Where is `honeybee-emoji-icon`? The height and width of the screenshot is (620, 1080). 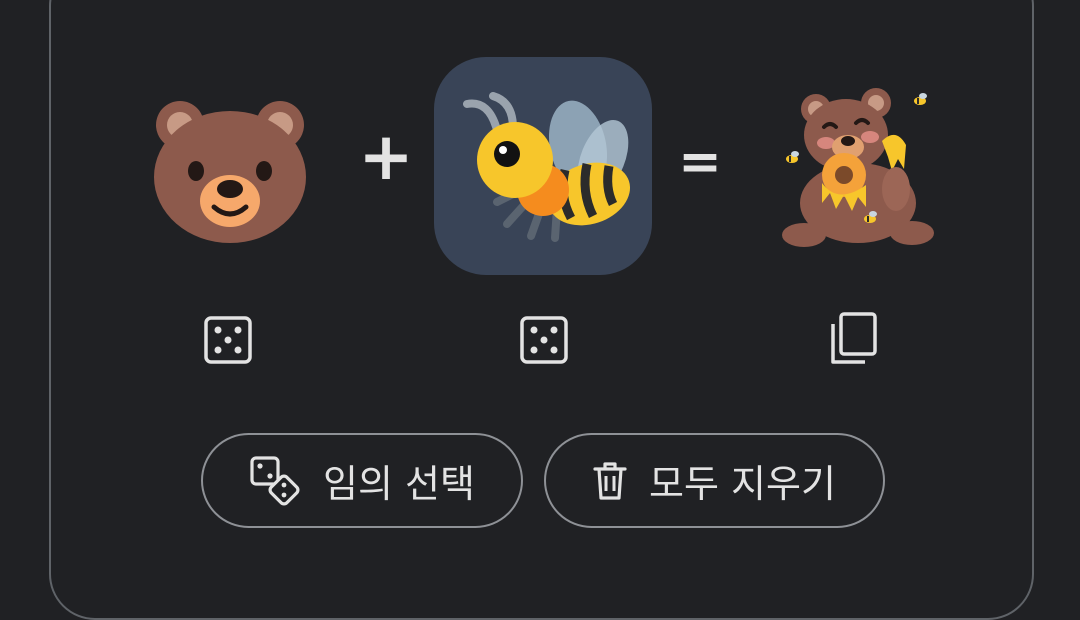
honeybee-emoji-icon is located at coordinates (547, 167).